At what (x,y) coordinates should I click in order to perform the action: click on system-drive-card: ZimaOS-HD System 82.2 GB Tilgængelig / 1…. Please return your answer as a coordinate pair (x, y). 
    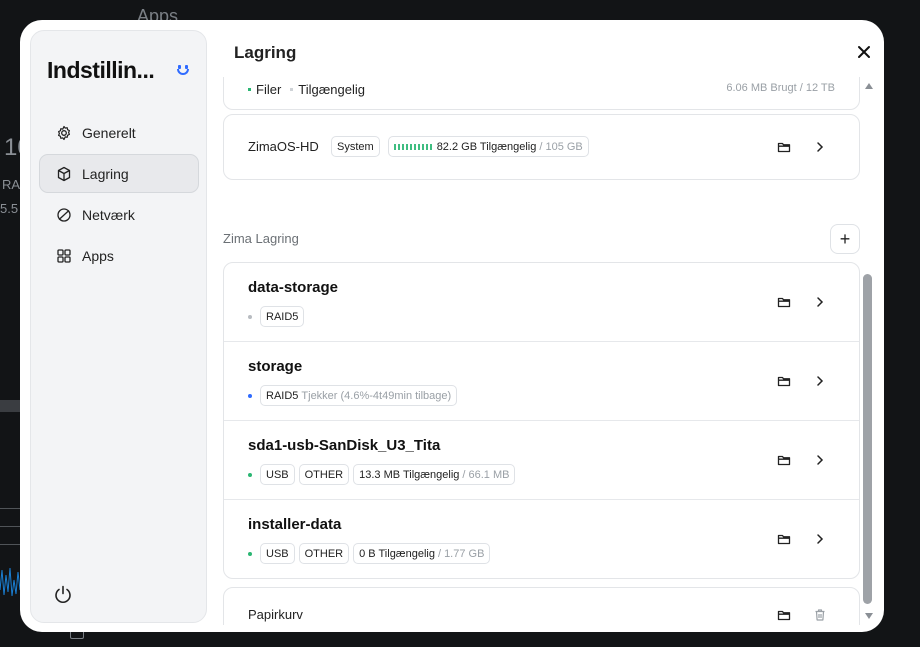
    Looking at the image, I should click on (541, 147).